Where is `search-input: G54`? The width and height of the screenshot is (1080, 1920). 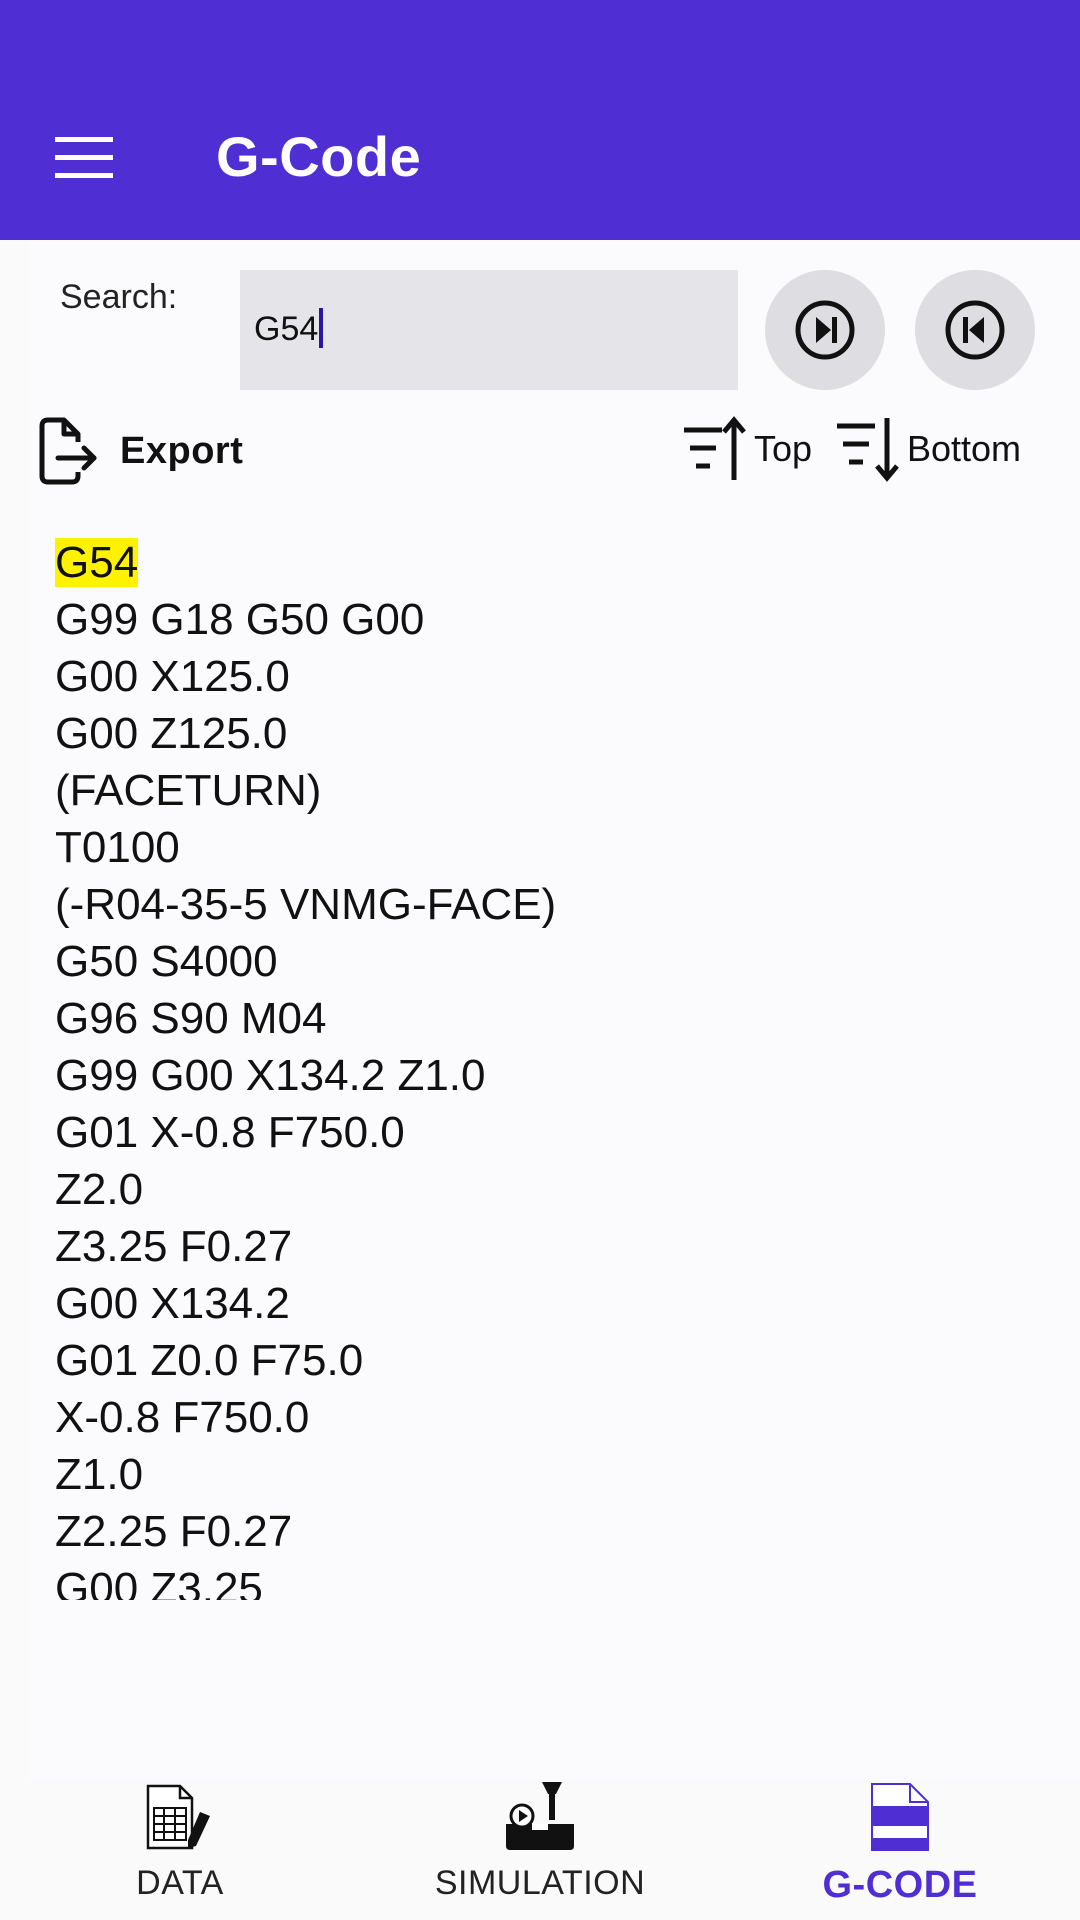
search-input: G54 is located at coordinates (489, 330).